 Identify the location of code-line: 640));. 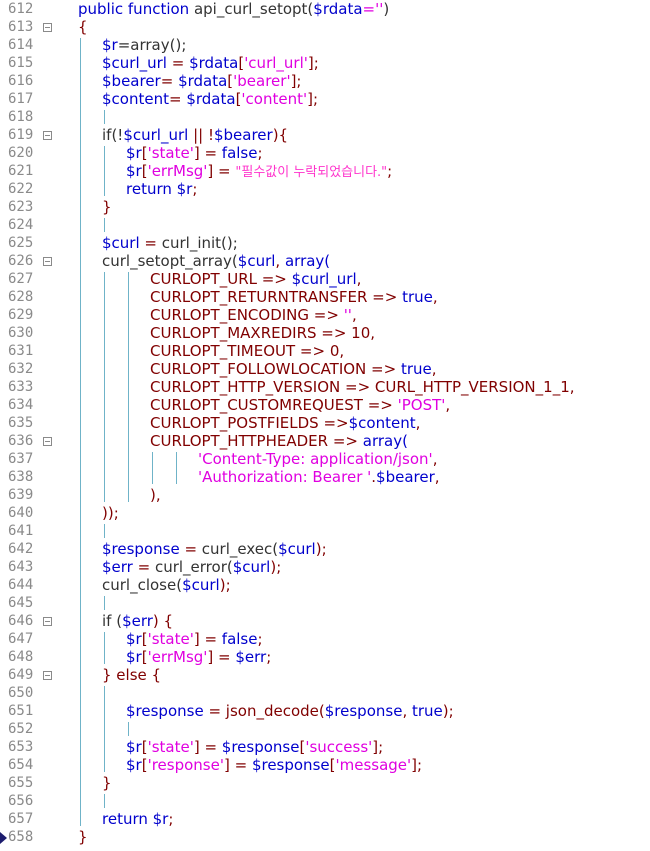
(325, 513).